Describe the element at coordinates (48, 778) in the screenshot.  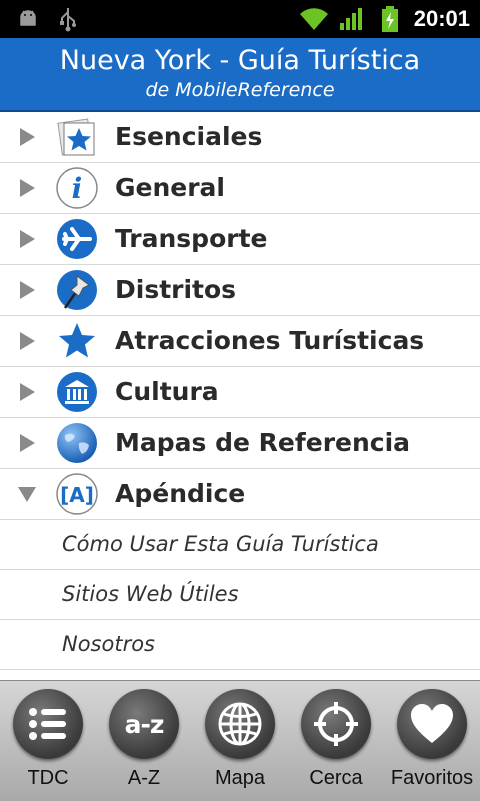
I see `toolbar-label: TDC` at that location.